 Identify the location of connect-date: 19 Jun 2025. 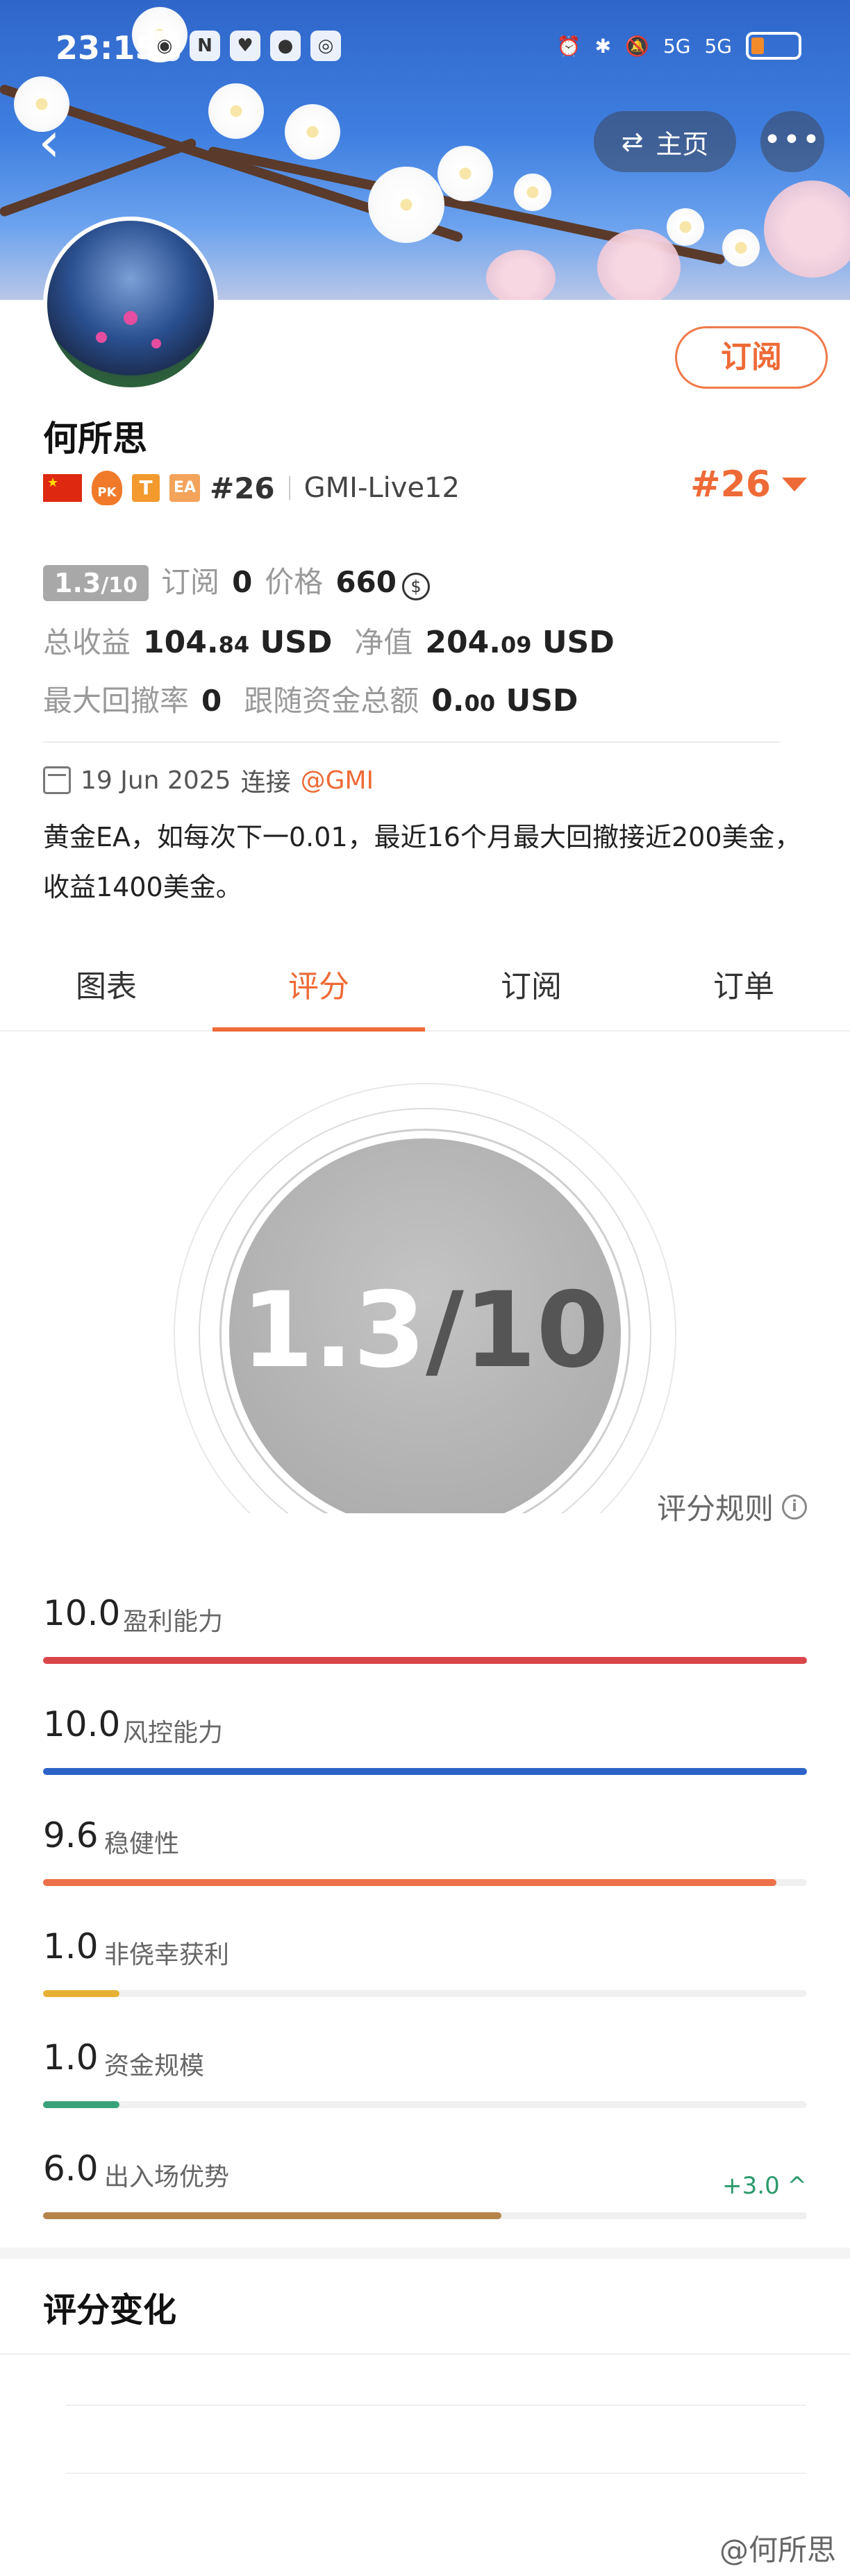
(156, 780).